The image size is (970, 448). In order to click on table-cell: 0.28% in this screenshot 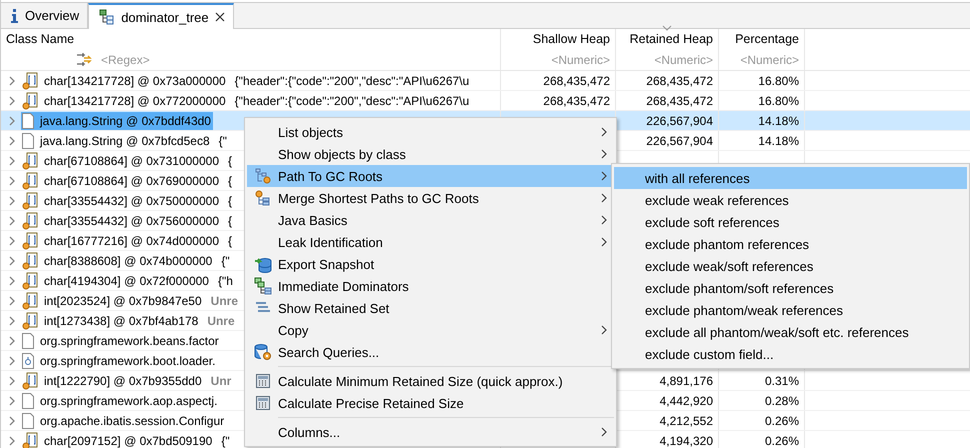, I will do `click(781, 401)`.